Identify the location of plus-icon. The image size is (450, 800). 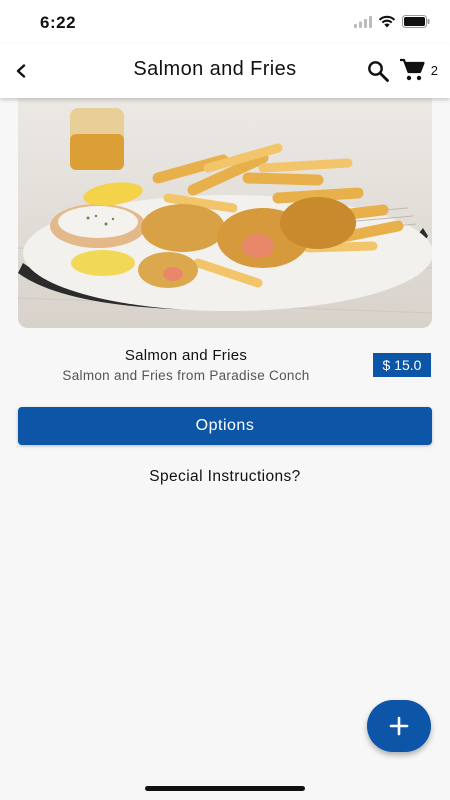
(399, 726).